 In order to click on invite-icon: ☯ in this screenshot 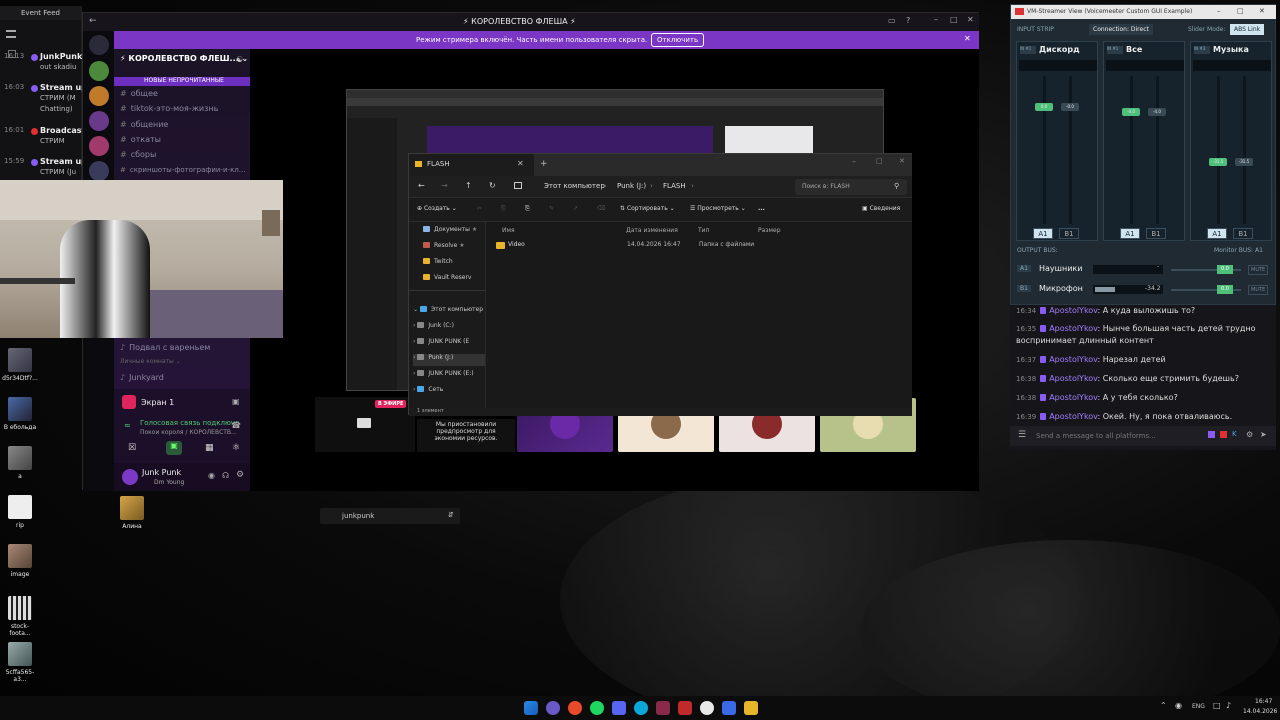, I will do `click(239, 59)`.